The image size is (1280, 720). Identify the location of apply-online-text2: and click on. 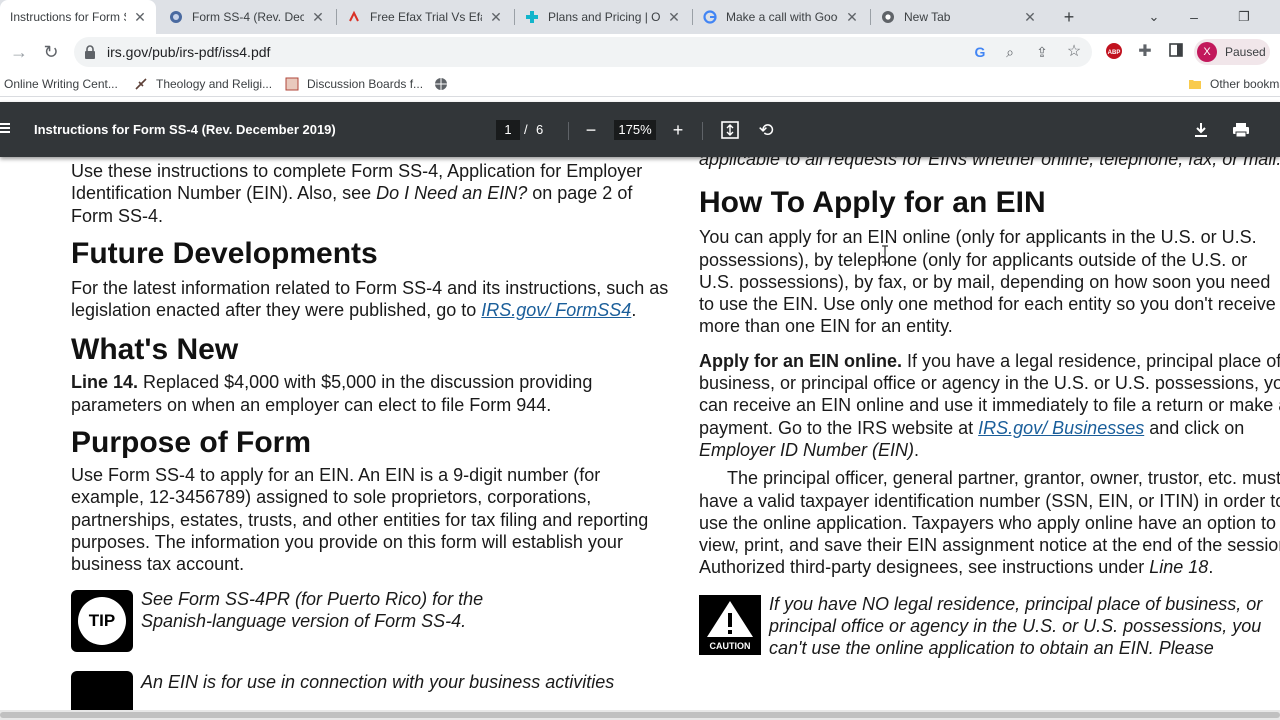
(1194, 427).